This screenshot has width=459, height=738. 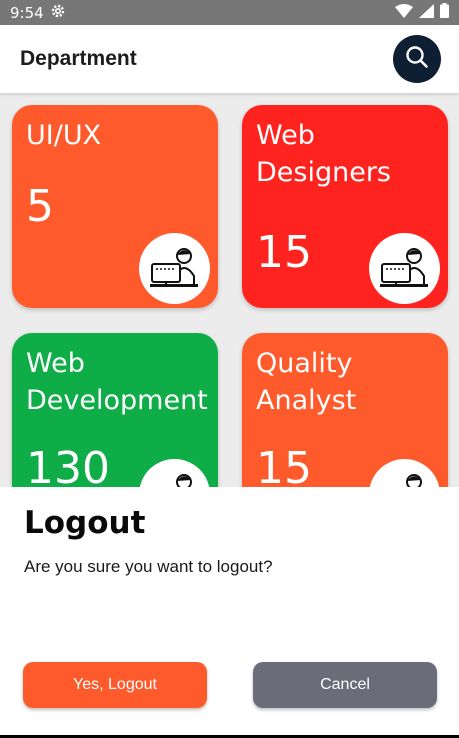 What do you see at coordinates (117, 382) in the screenshot?
I see `department-title: Web Development` at bounding box center [117, 382].